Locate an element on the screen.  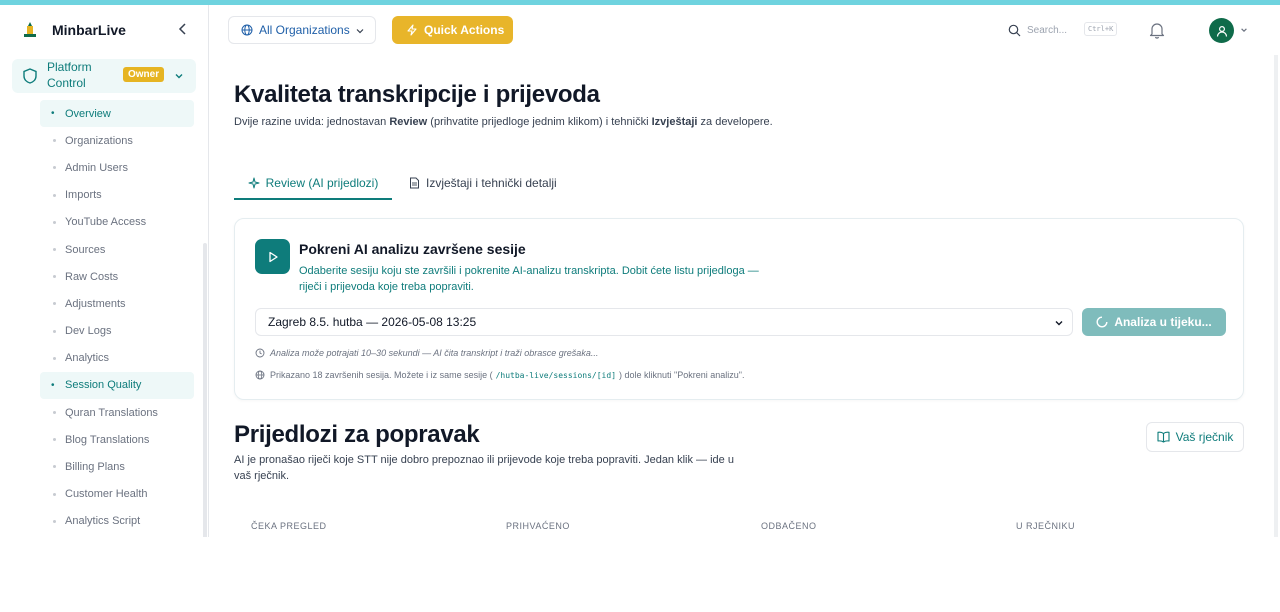
document-icon is located at coordinates (414, 182).